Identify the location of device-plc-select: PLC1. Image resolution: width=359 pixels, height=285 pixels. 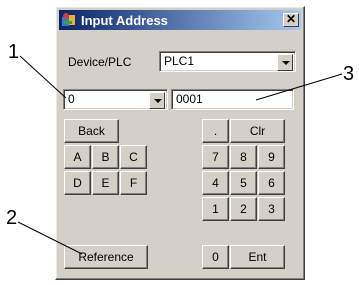
(227, 61).